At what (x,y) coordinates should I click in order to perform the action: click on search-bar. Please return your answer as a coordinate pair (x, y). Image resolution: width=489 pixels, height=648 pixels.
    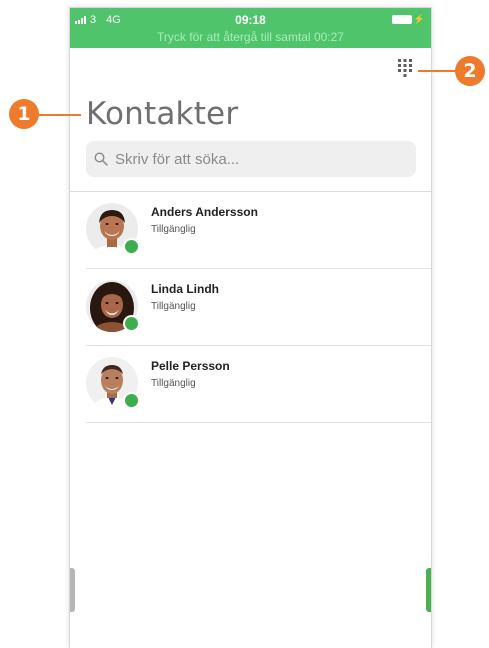
    Looking at the image, I should click on (251, 159).